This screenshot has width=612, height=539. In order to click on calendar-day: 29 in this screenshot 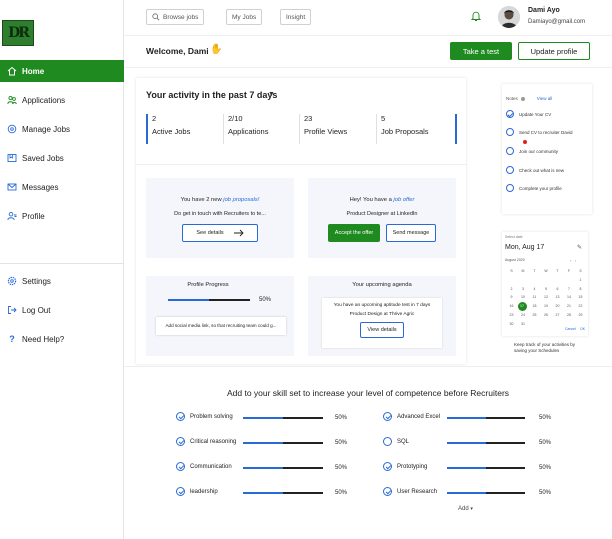, I will do `click(580, 315)`.